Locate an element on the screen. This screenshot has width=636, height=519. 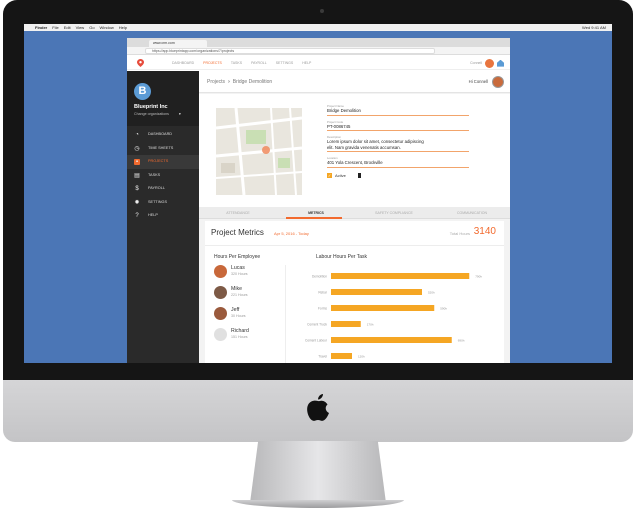
menubar-item: File is located at coordinates (55, 27).